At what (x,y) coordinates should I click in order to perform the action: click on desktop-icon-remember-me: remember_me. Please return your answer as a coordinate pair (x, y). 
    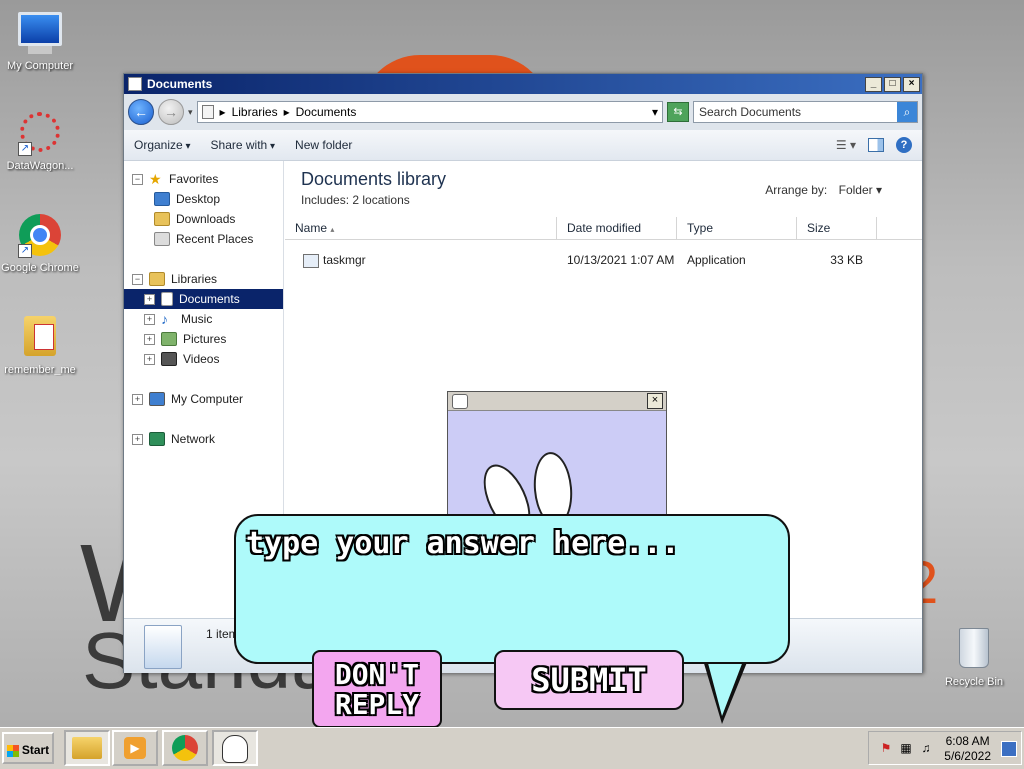
    Looking at the image, I should click on (40, 346).